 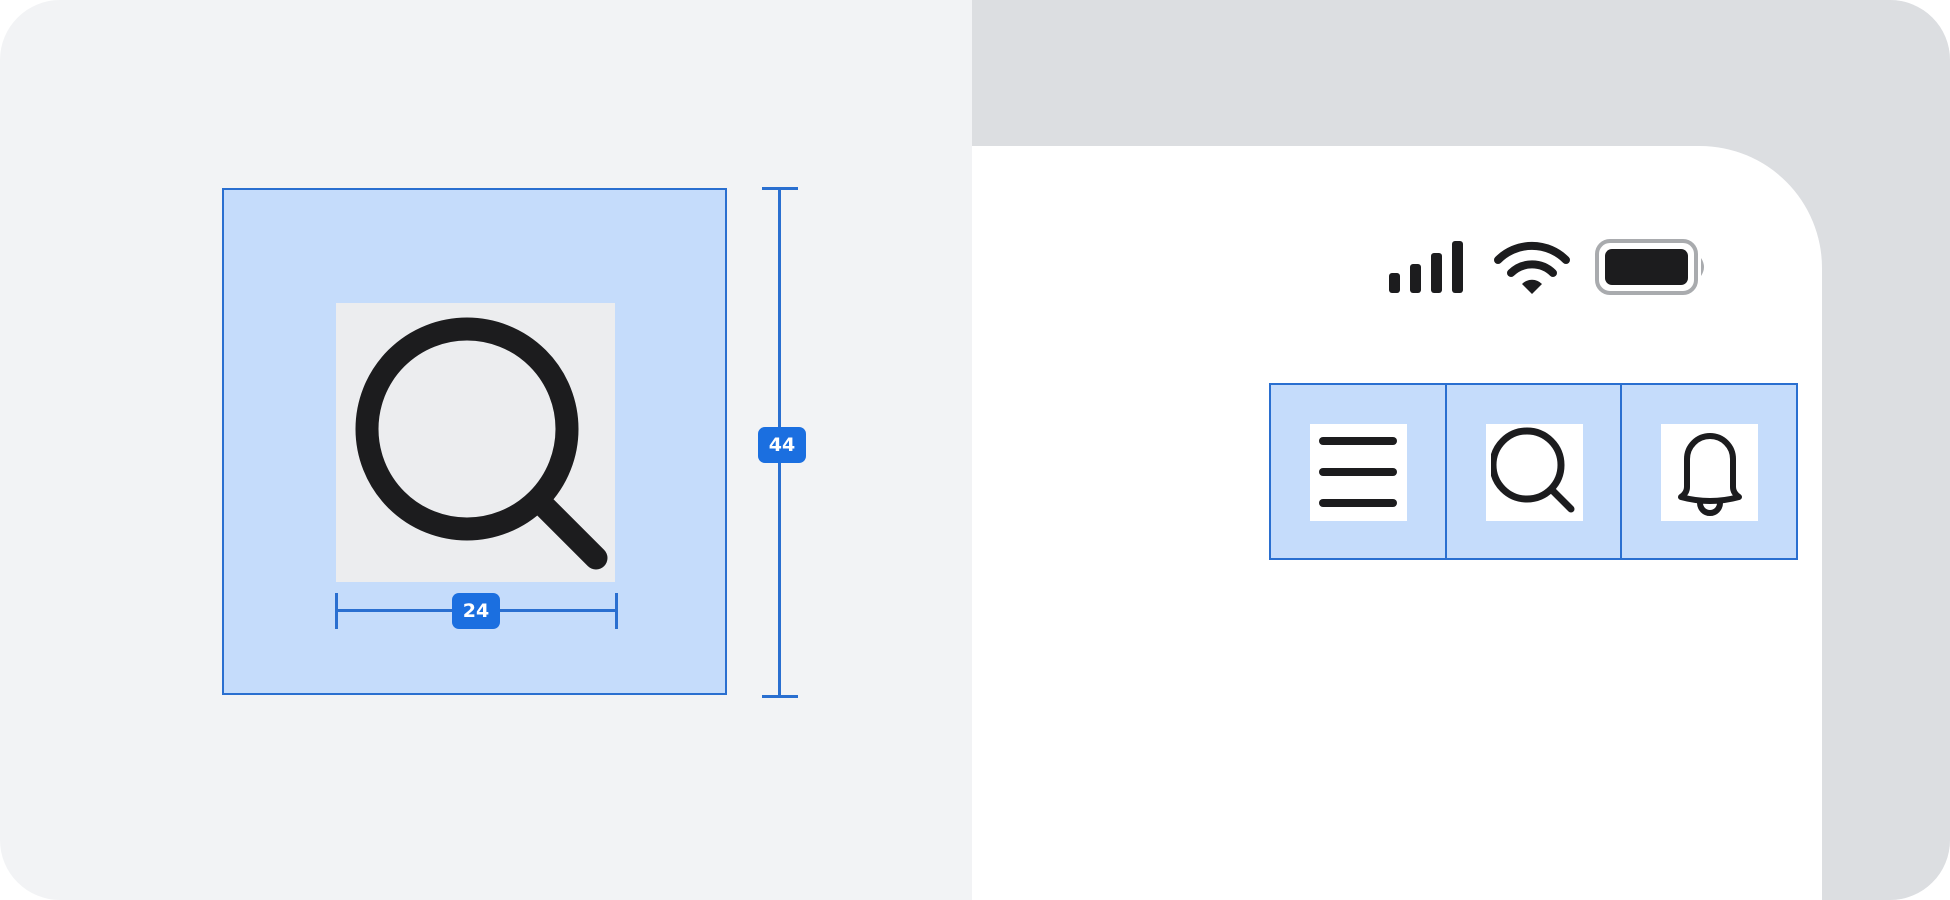 What do you see at coordinates (616, 611) in the screenshot?
I see `width-dimension-tick-right` at bounding box center [616, 611].